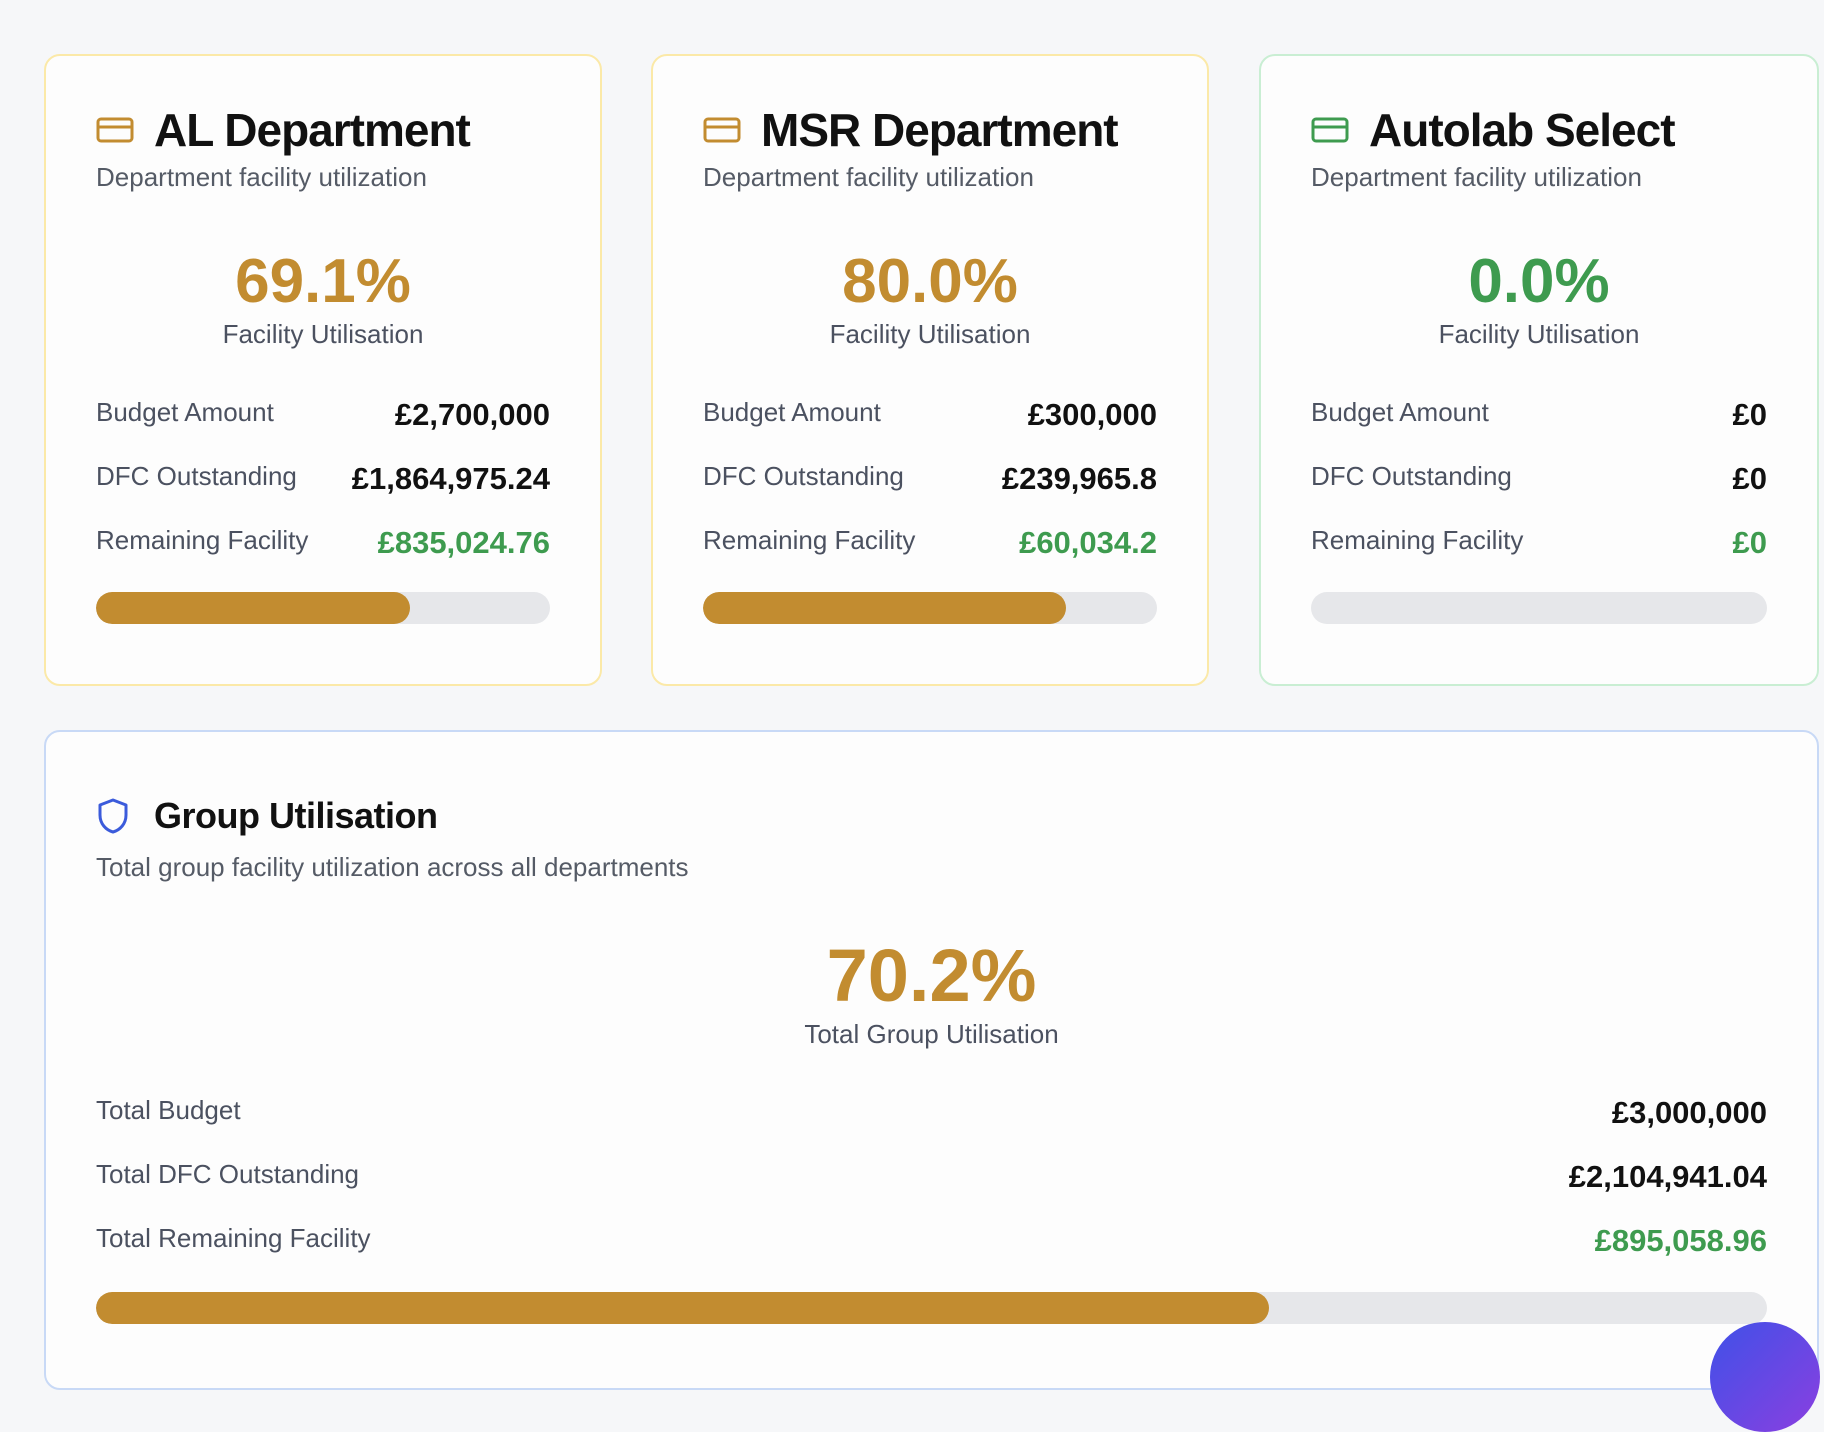 The image size is (1824, 1432). I want to click on row-value: £2,104,941.04, so click(1667, 1176).